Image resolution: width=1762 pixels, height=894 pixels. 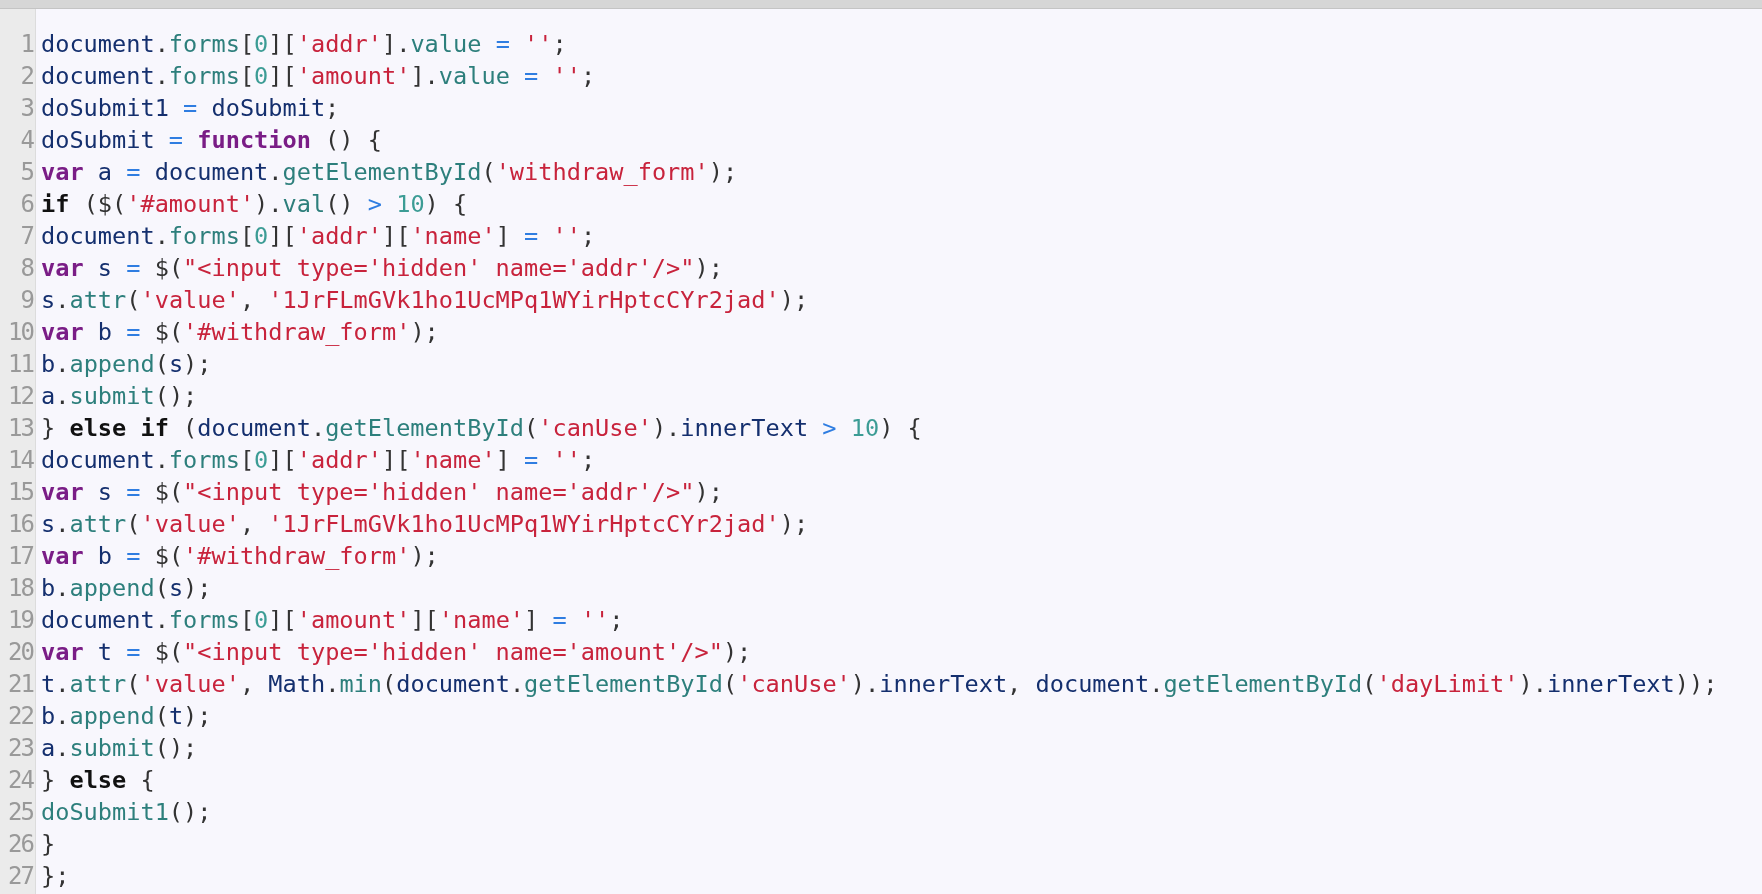 I want to click on line-number: 1, so click(x=27, y=44).